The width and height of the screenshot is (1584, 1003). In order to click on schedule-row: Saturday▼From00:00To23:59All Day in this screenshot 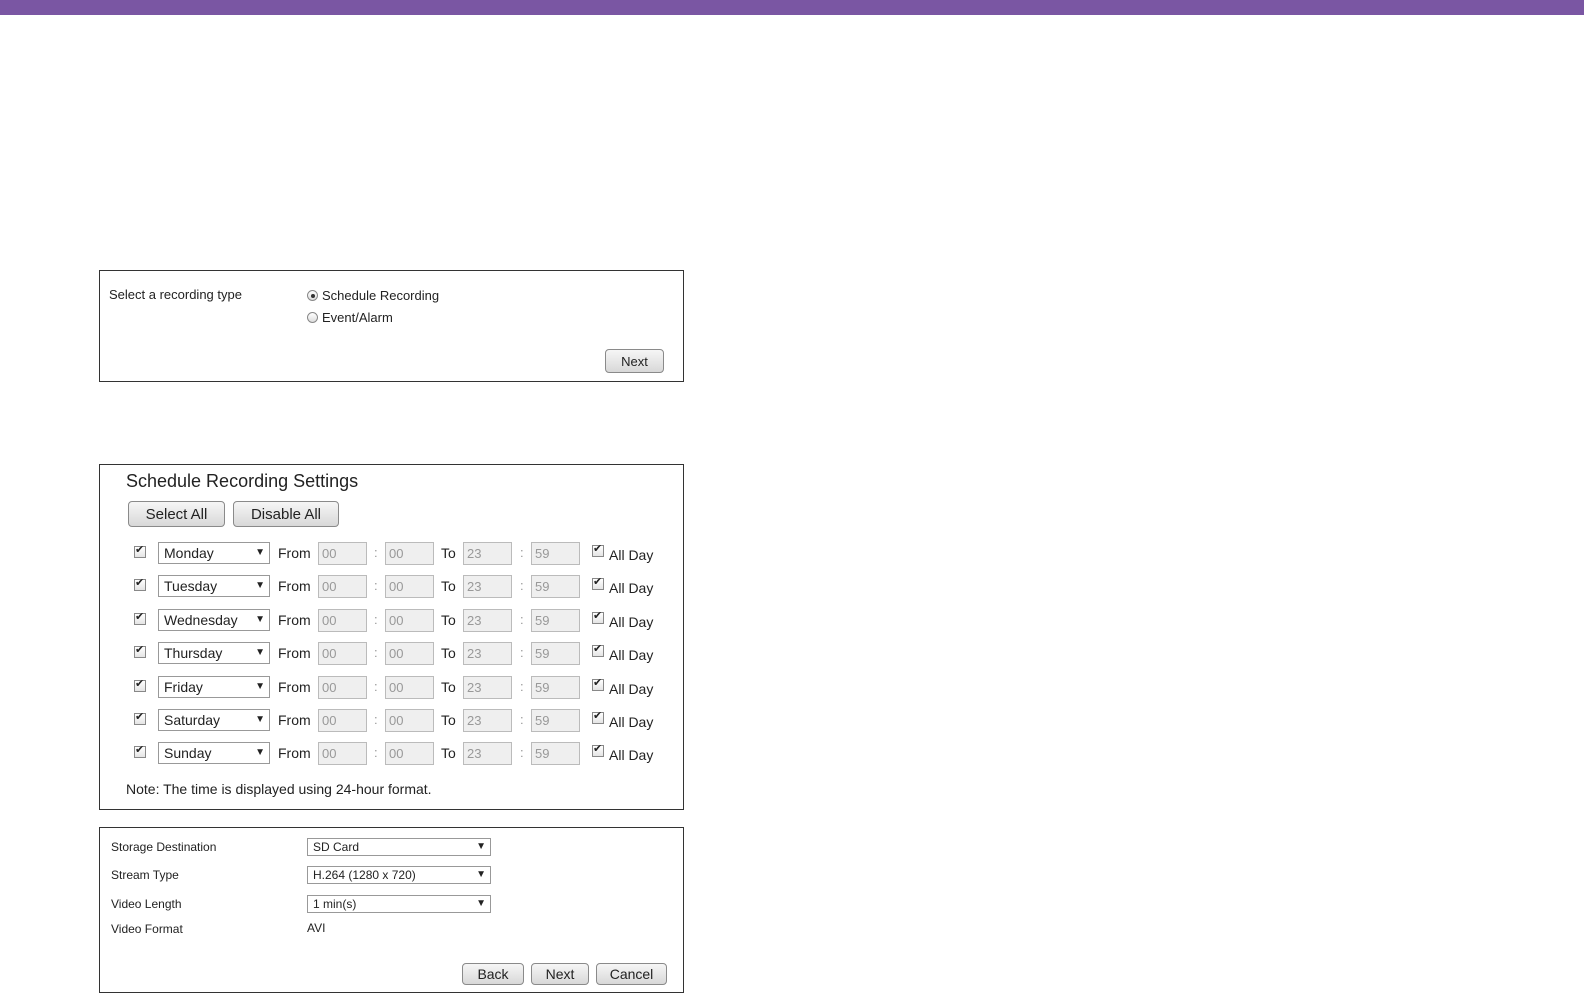, I will do `click(404, 721)`.